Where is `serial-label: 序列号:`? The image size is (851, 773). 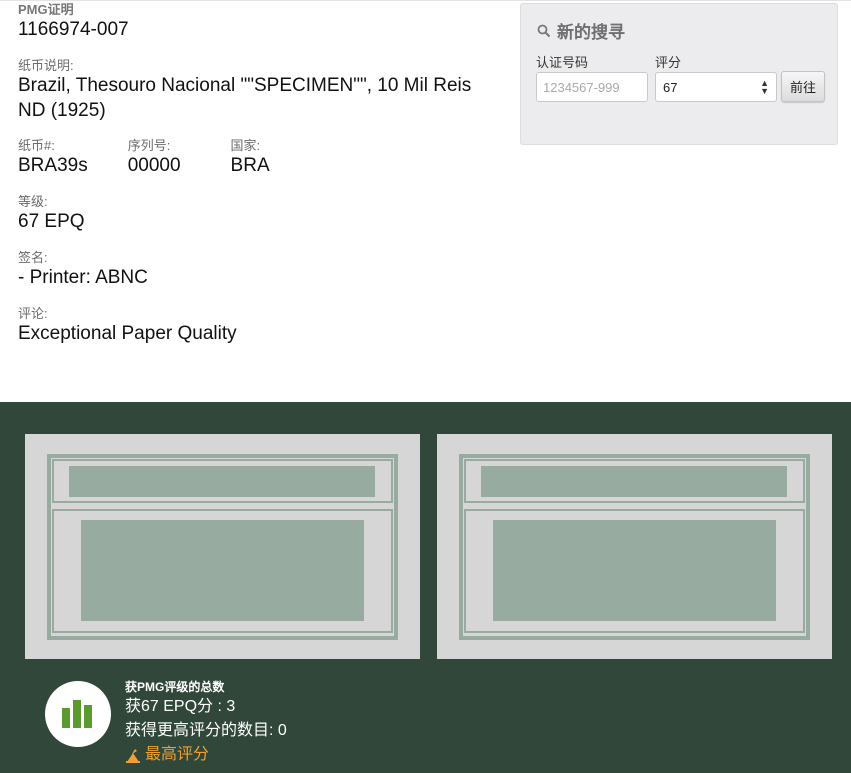
serial-label: 序列号: is located at coordinates (149, 145).